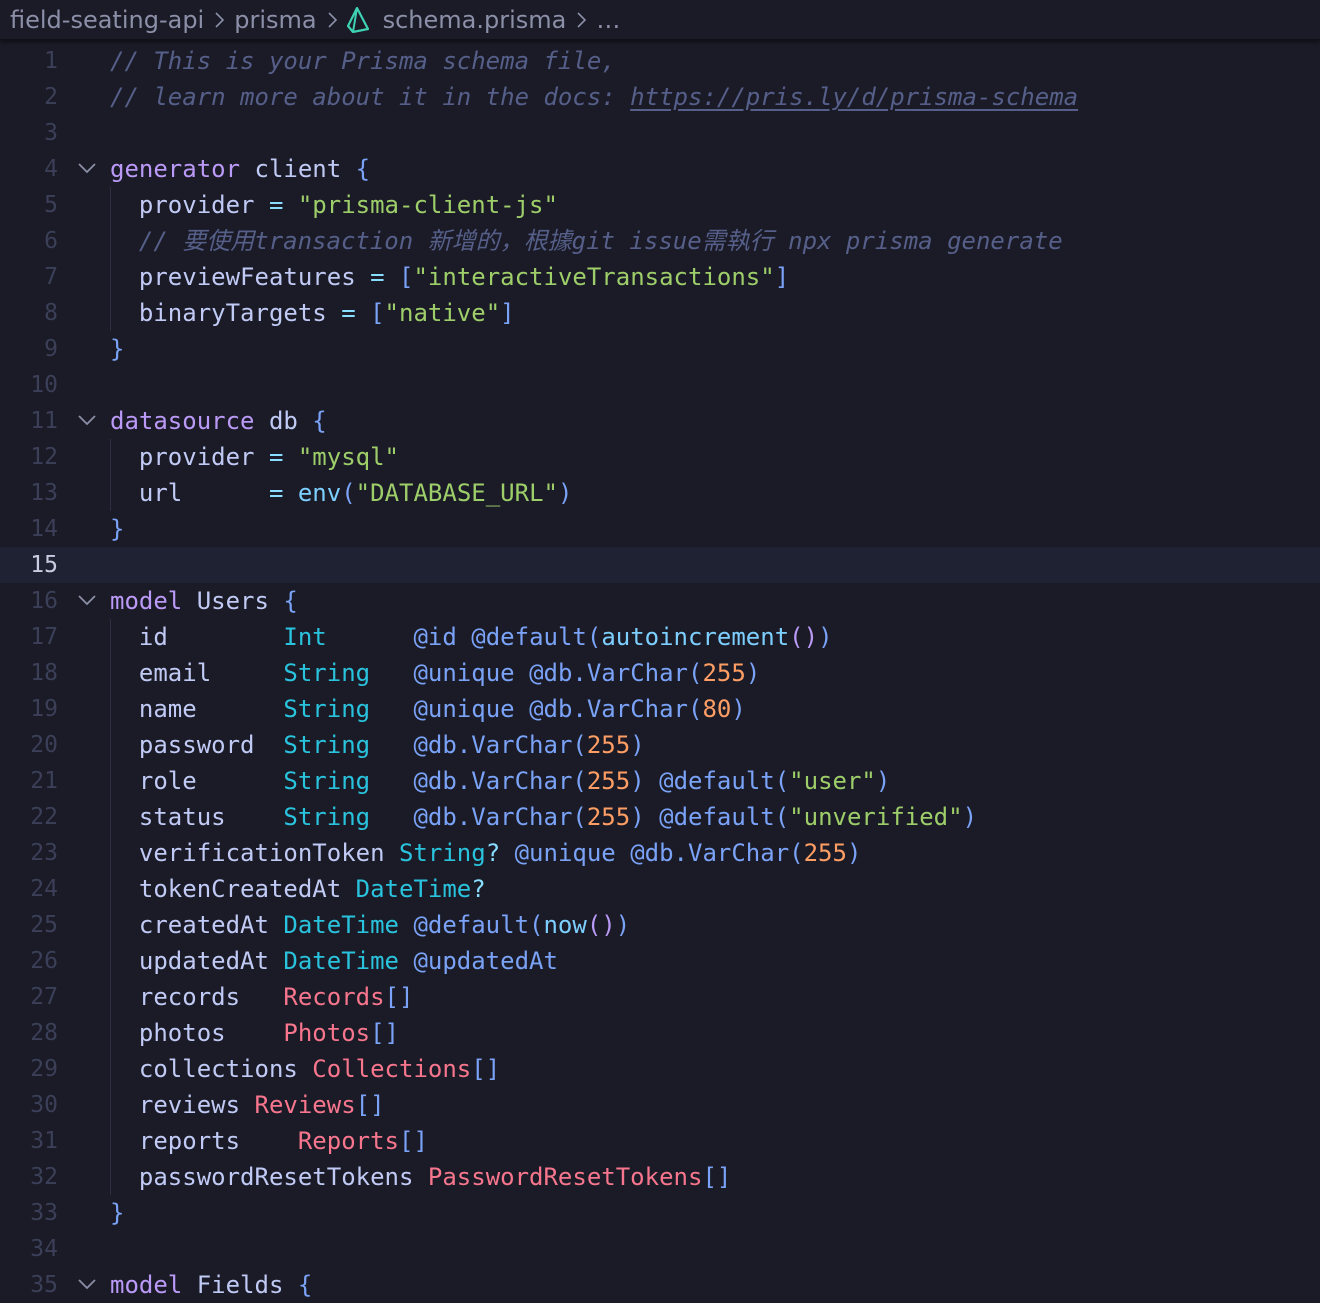 The height and width of the screenshot is (1303, 1320). I want to click on code-token: Records, so click(334, 997).